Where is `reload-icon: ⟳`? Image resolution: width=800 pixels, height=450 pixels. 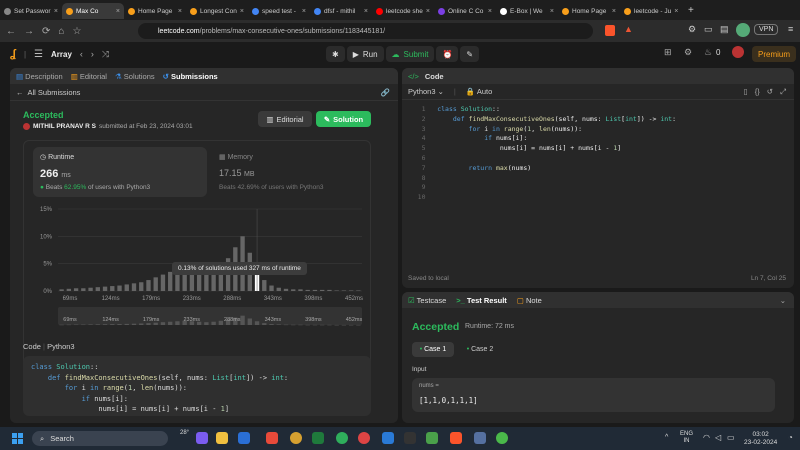 reload-icon: ⟳ is located at coordinates (46, 31).